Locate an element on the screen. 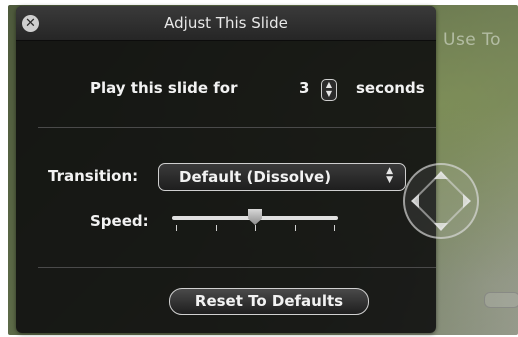  duration-stepper: ▲ ▼ is located at coordinates (329, 90).